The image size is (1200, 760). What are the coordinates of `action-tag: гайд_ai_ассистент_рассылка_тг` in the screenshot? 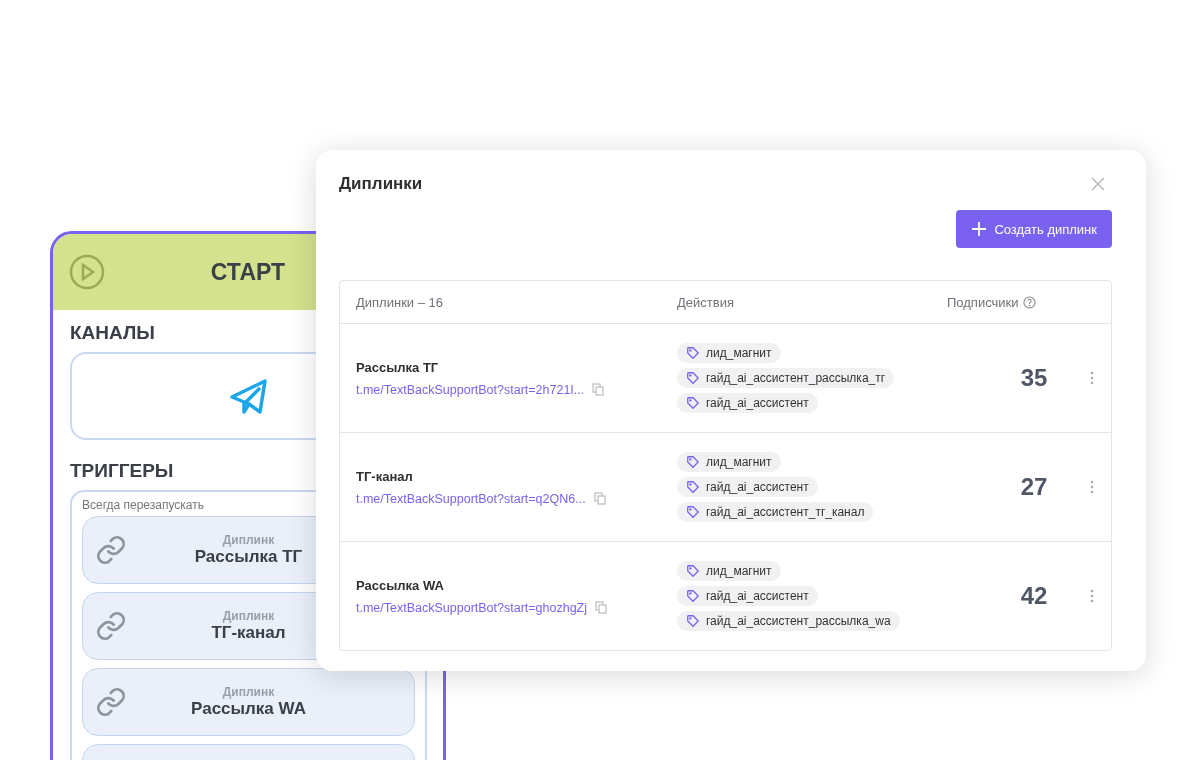 It's located at (786, 378).